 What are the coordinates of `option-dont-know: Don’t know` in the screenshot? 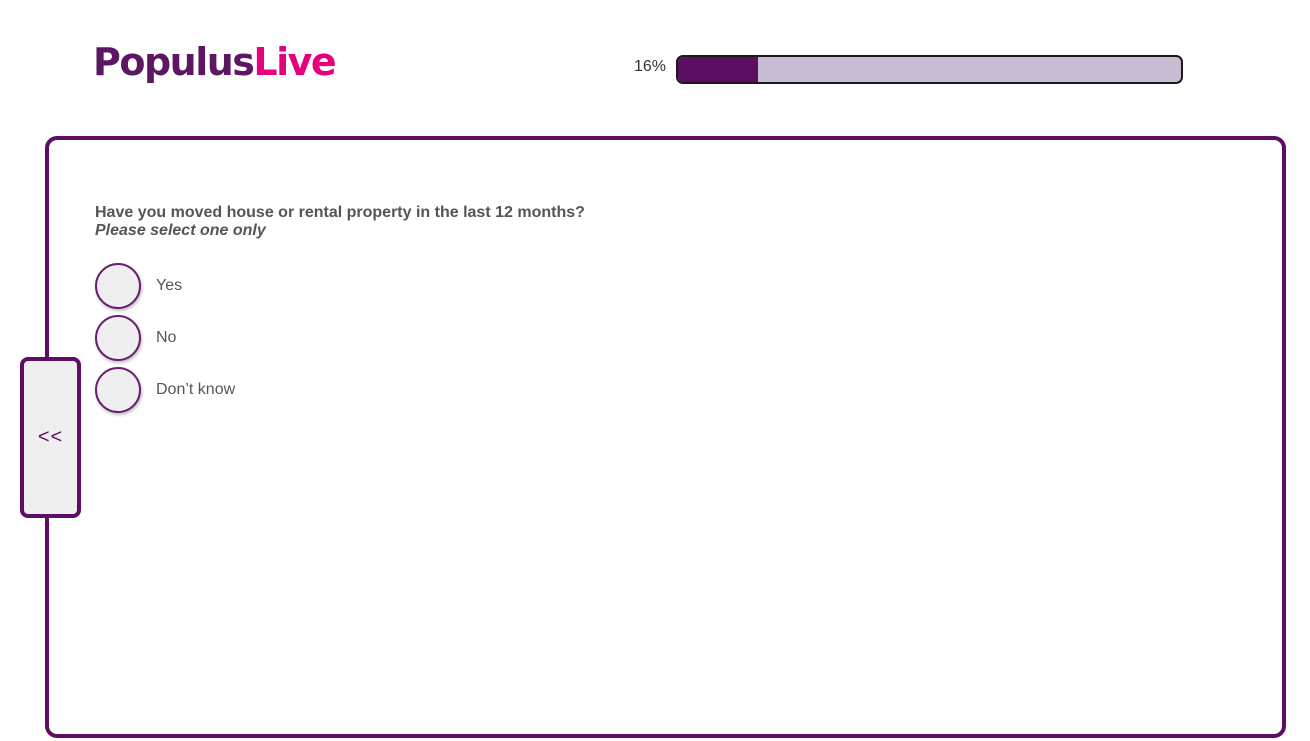 It's located at (165, 390).